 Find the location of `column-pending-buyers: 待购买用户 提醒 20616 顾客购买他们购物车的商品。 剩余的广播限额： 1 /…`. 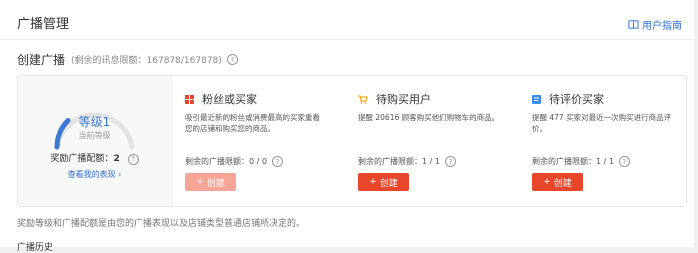

column-pending-buyers: 待购买用户 提醒 20616 顾客购买他们购物车的商品。 剩余的广播限额： 1 /… is located at coordinates (443, 141).